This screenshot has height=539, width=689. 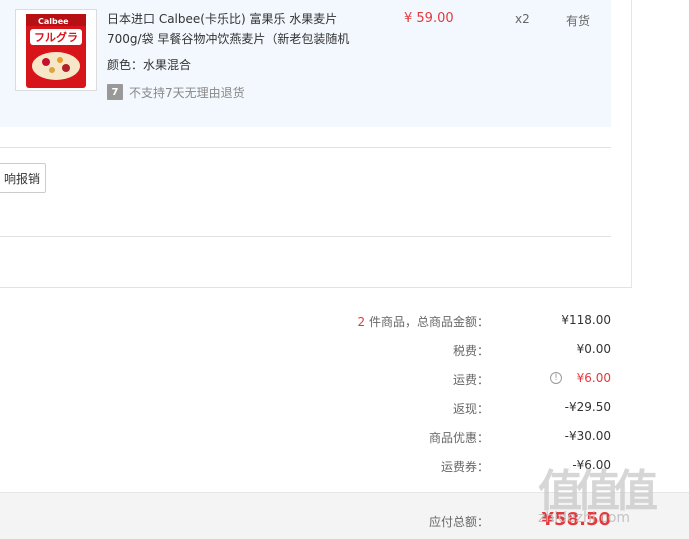 I want to click on summary-label: 返现：, so click(x=470, y=409).